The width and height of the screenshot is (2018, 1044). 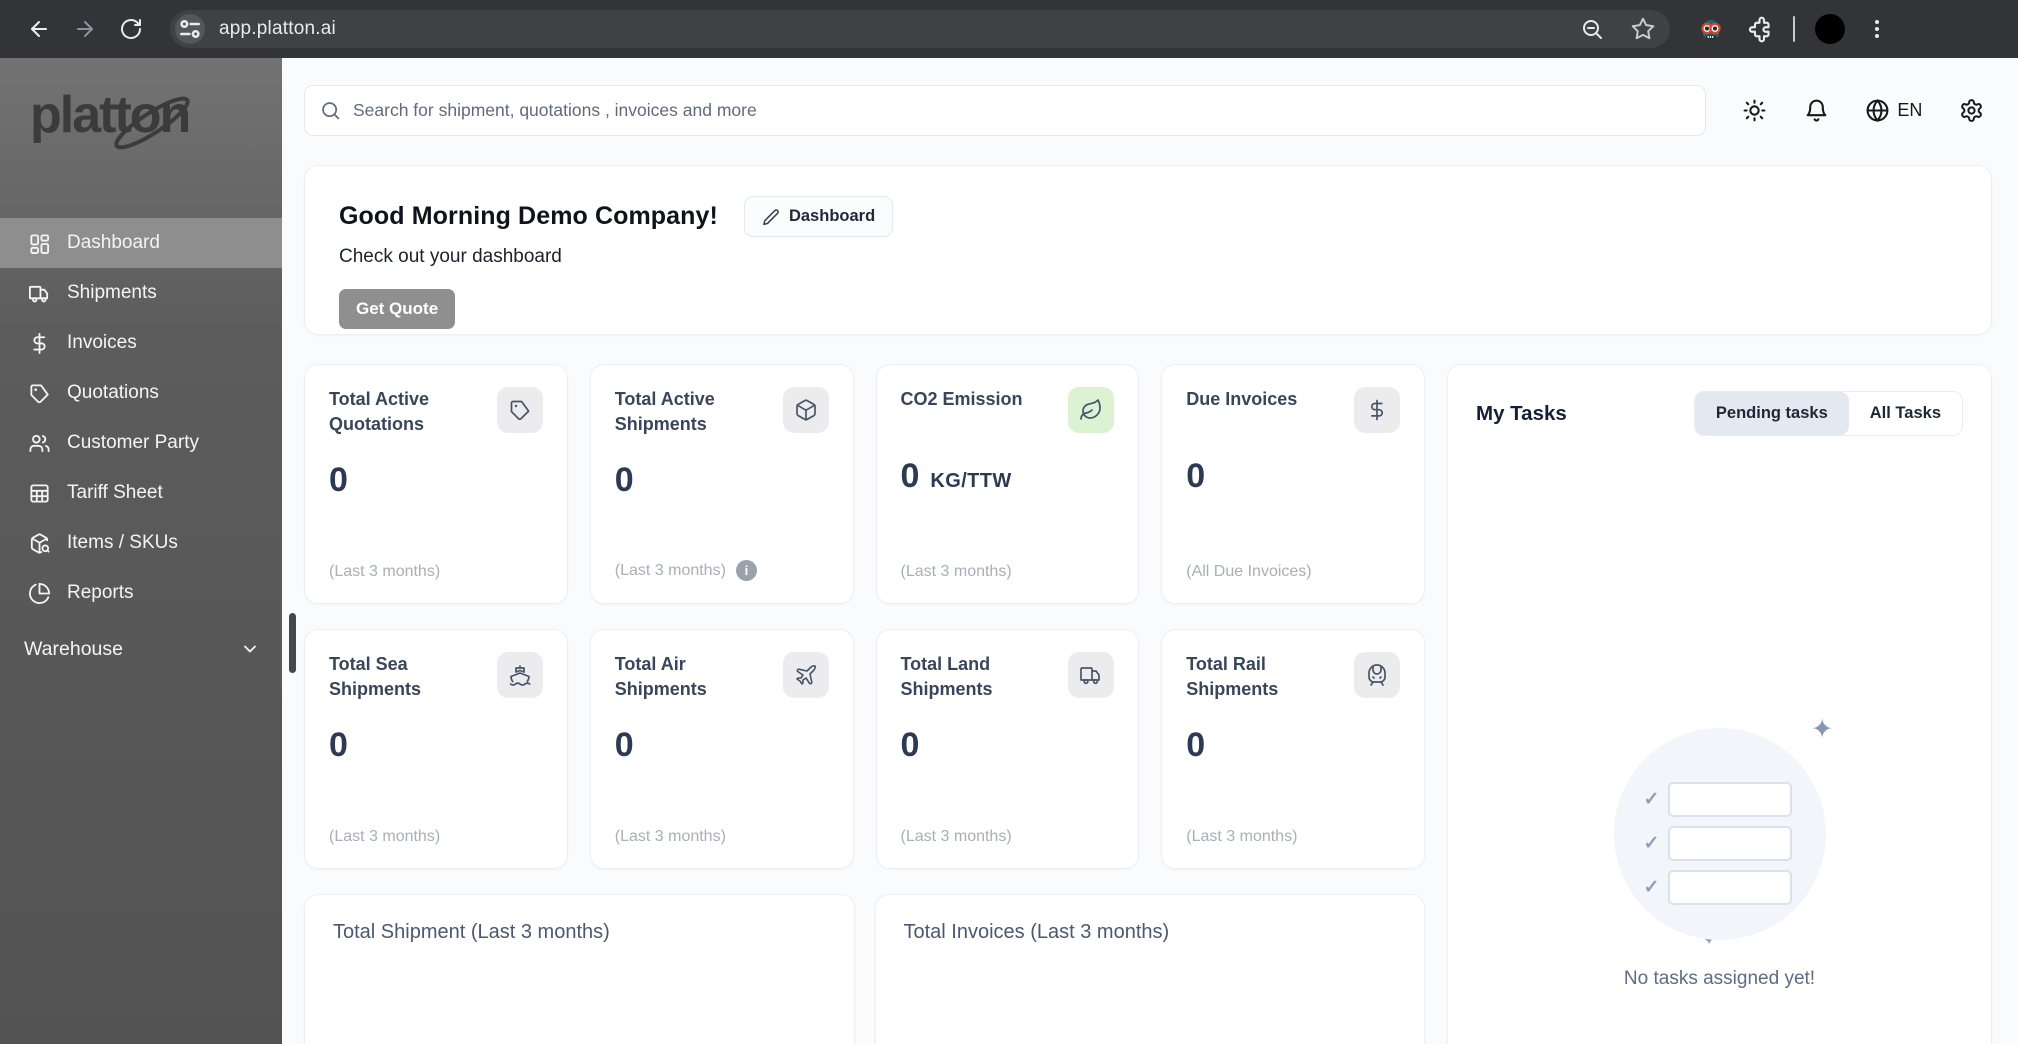 I want to click on shipment-chart-card: Total Shipment (Last 3 months), so click(x=579, y=969).